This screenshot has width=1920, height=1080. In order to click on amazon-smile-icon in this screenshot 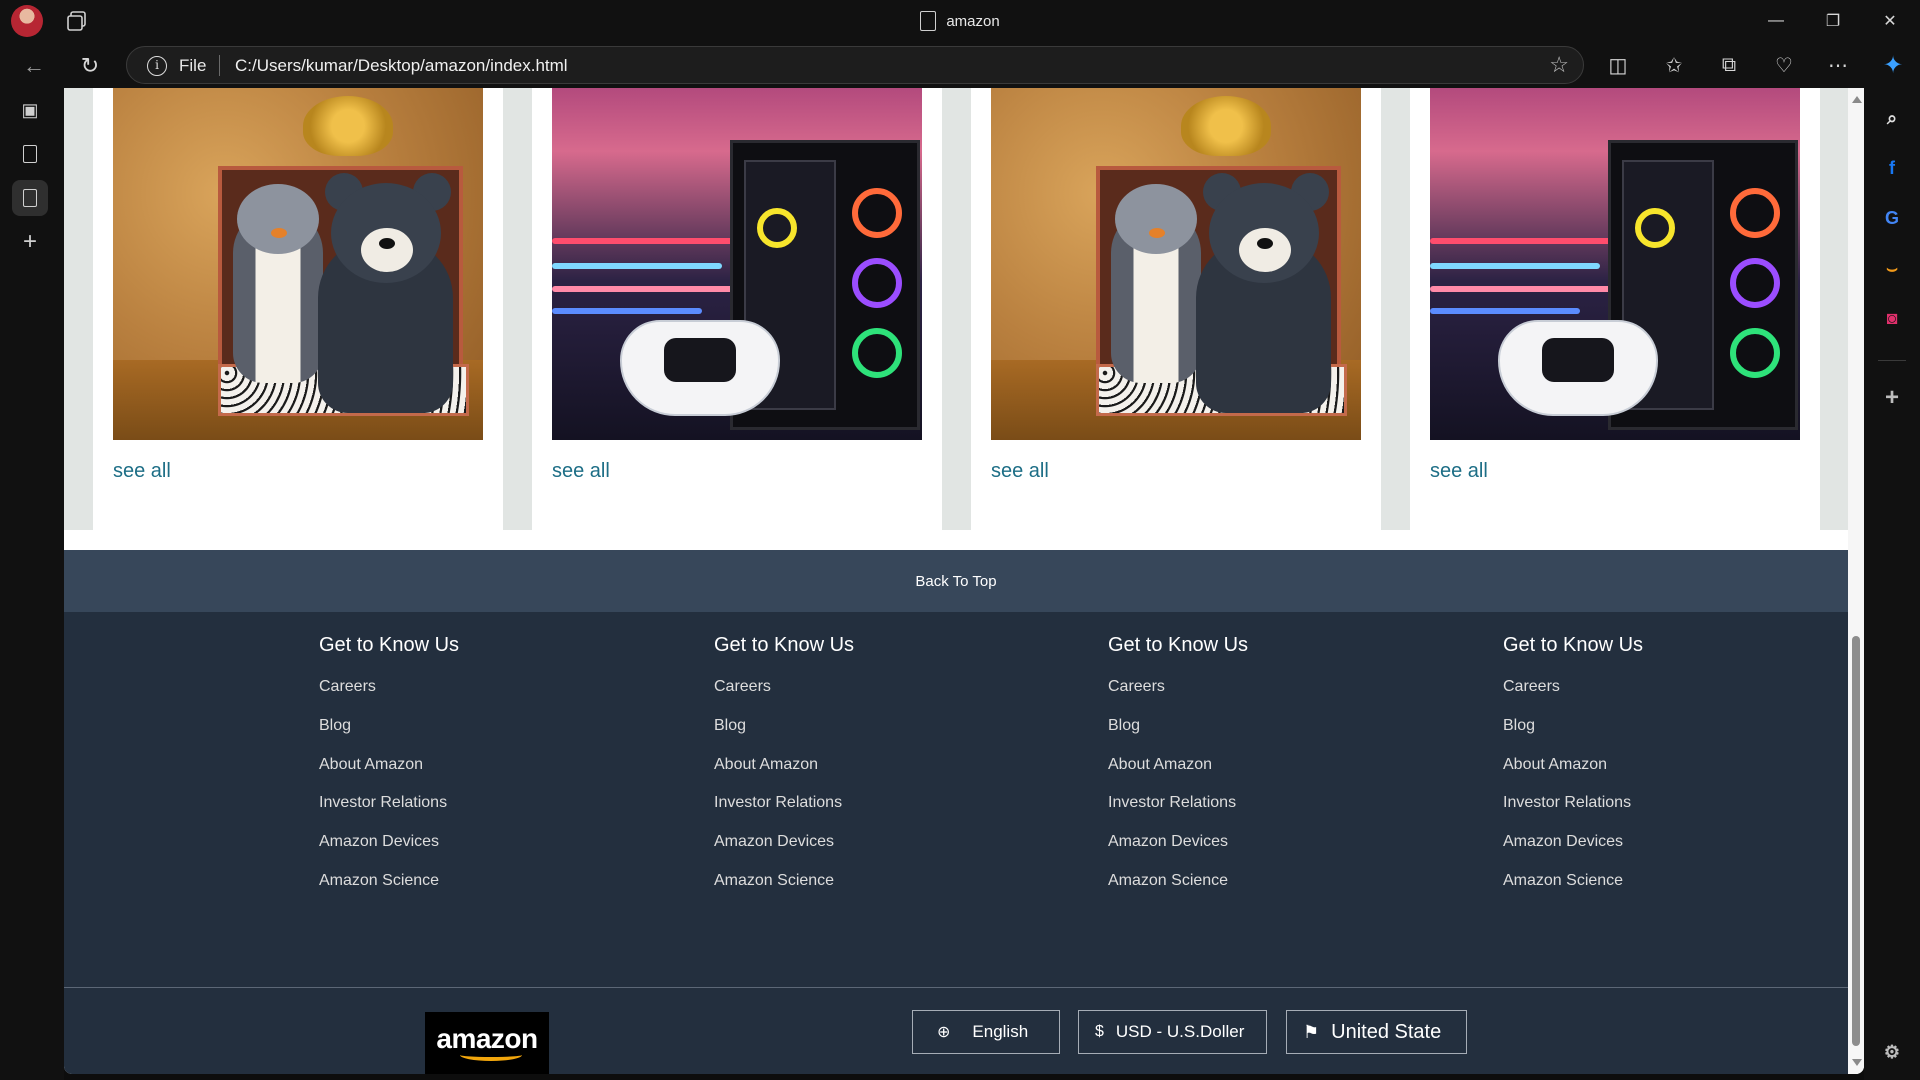, I will do `click(491, 1055)`.